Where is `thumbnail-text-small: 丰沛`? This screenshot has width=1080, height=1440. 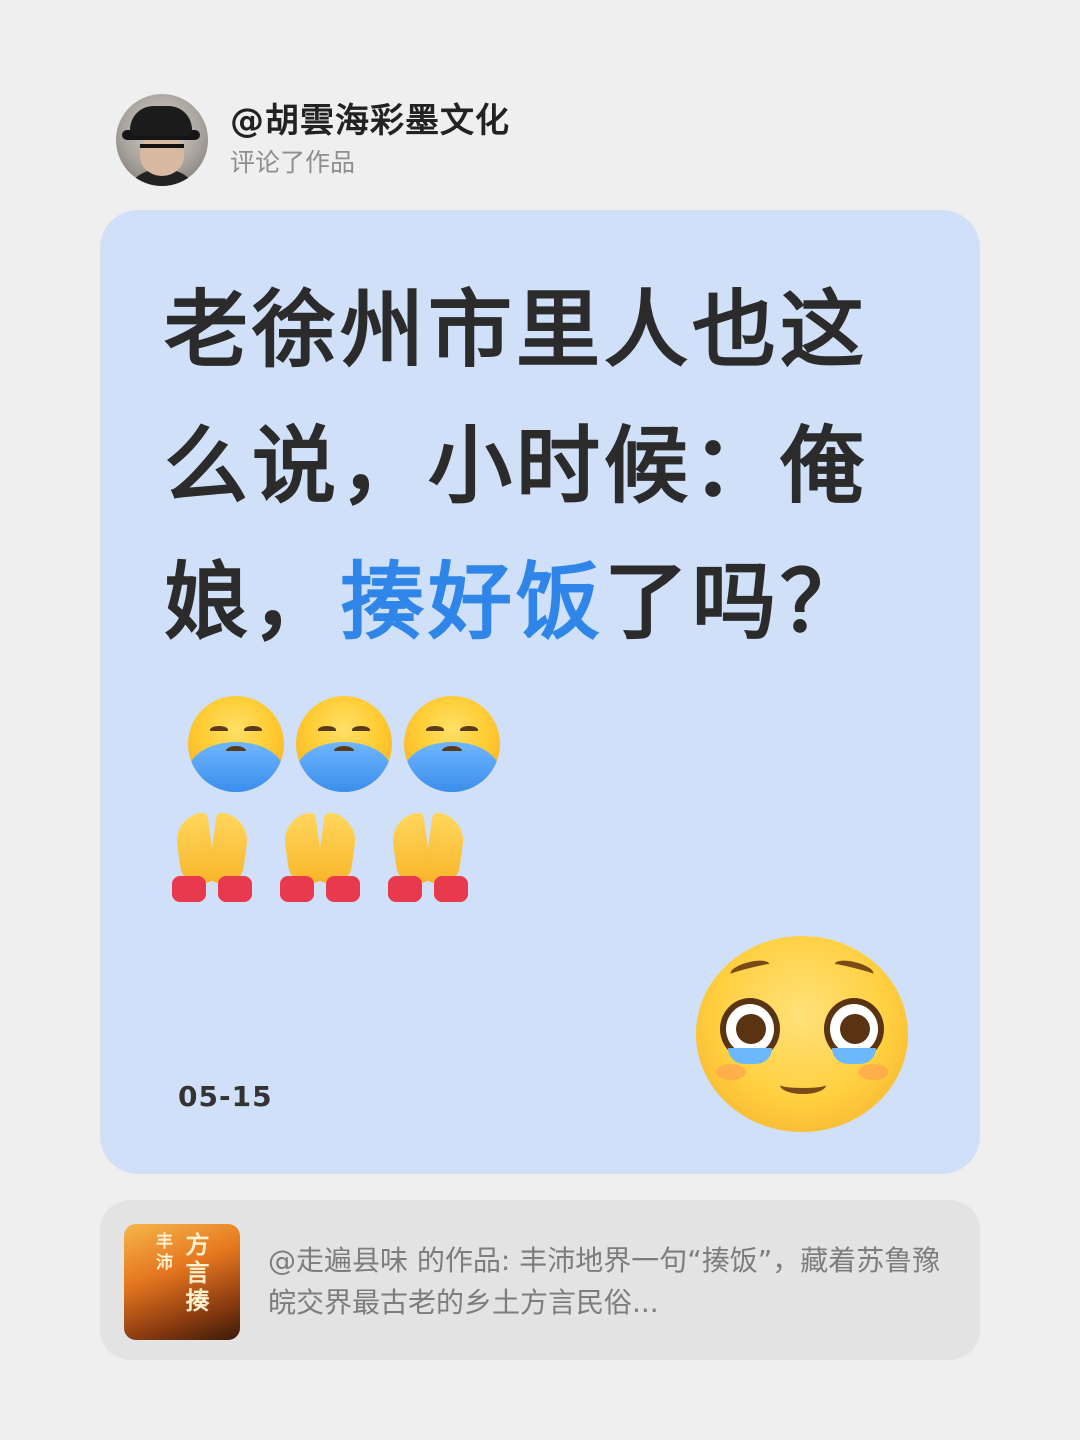 thumbnail-text-small: 丰沛 is located at coordinates (162, 1253).